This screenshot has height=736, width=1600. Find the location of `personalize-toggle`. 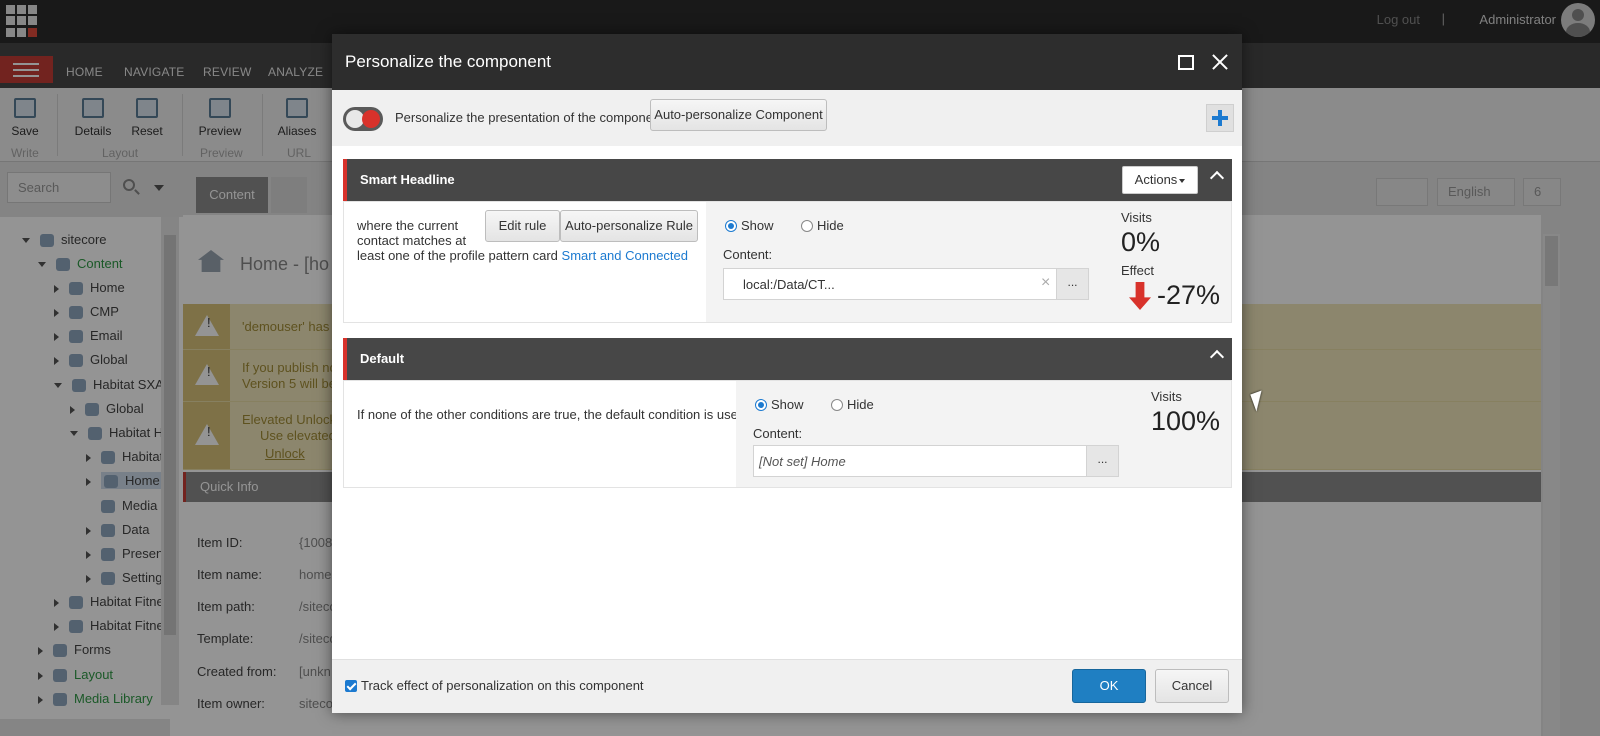

personalize-toggle is located at coordinates (363, 119).